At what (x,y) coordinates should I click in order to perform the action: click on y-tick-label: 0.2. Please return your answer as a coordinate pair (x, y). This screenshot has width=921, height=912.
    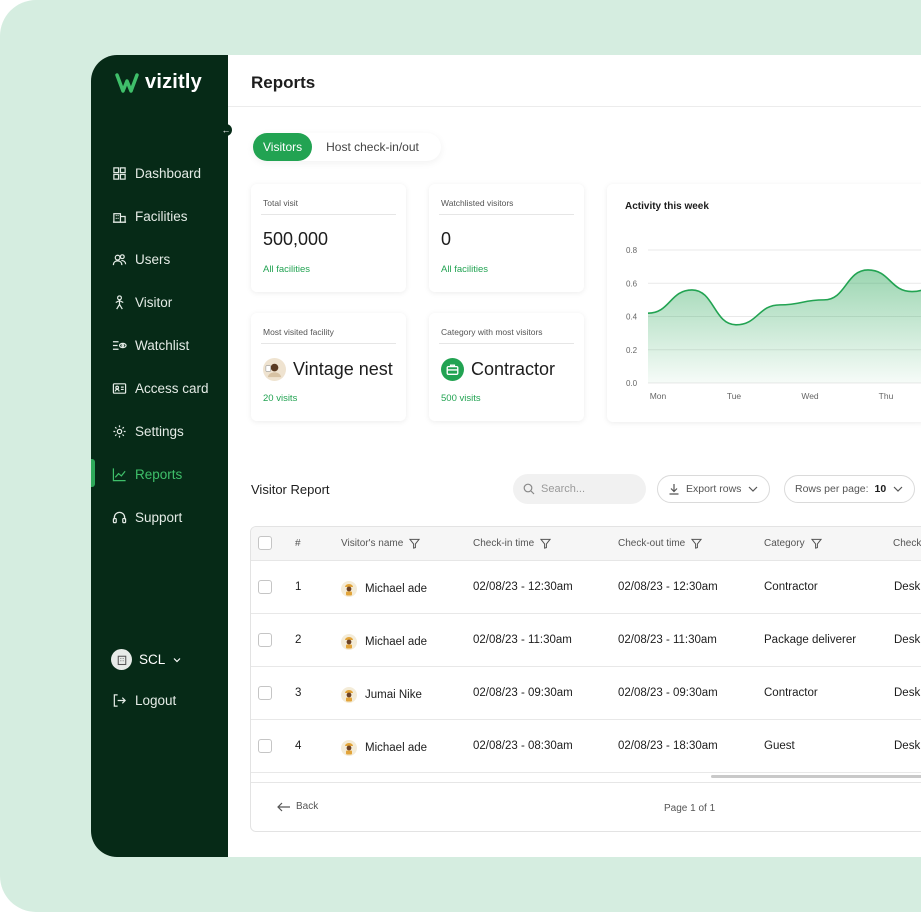
    Looking at the image, I should click on (632, 350).